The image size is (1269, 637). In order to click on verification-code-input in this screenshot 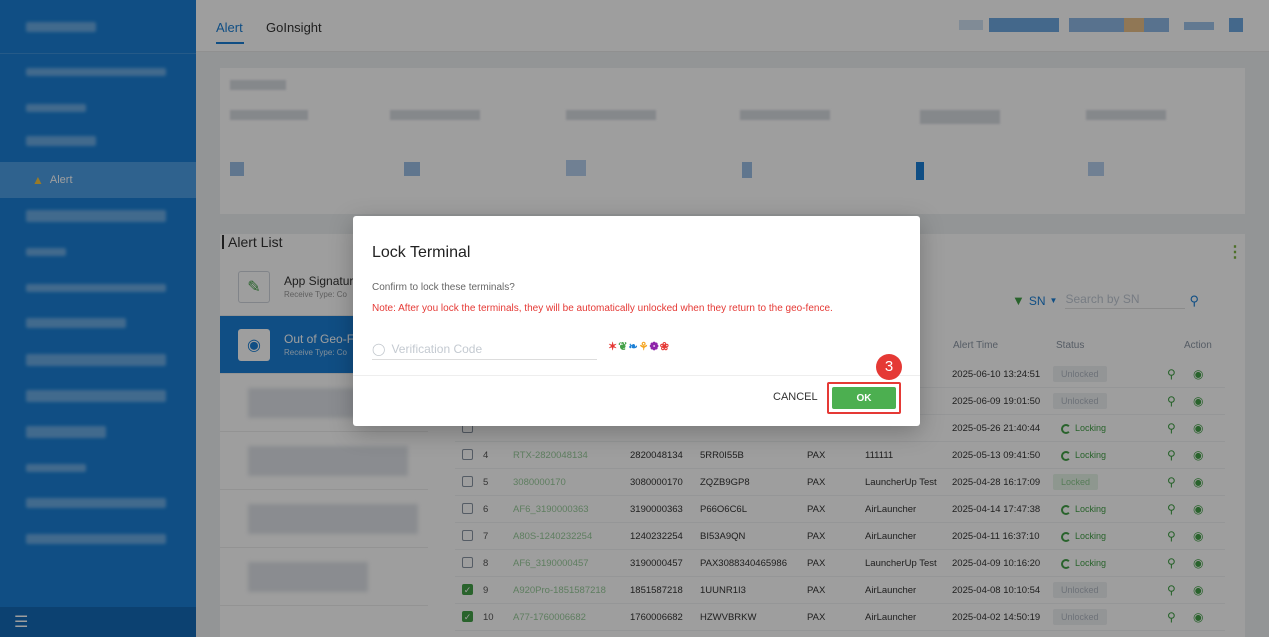, I will do `click(486, 348)`.